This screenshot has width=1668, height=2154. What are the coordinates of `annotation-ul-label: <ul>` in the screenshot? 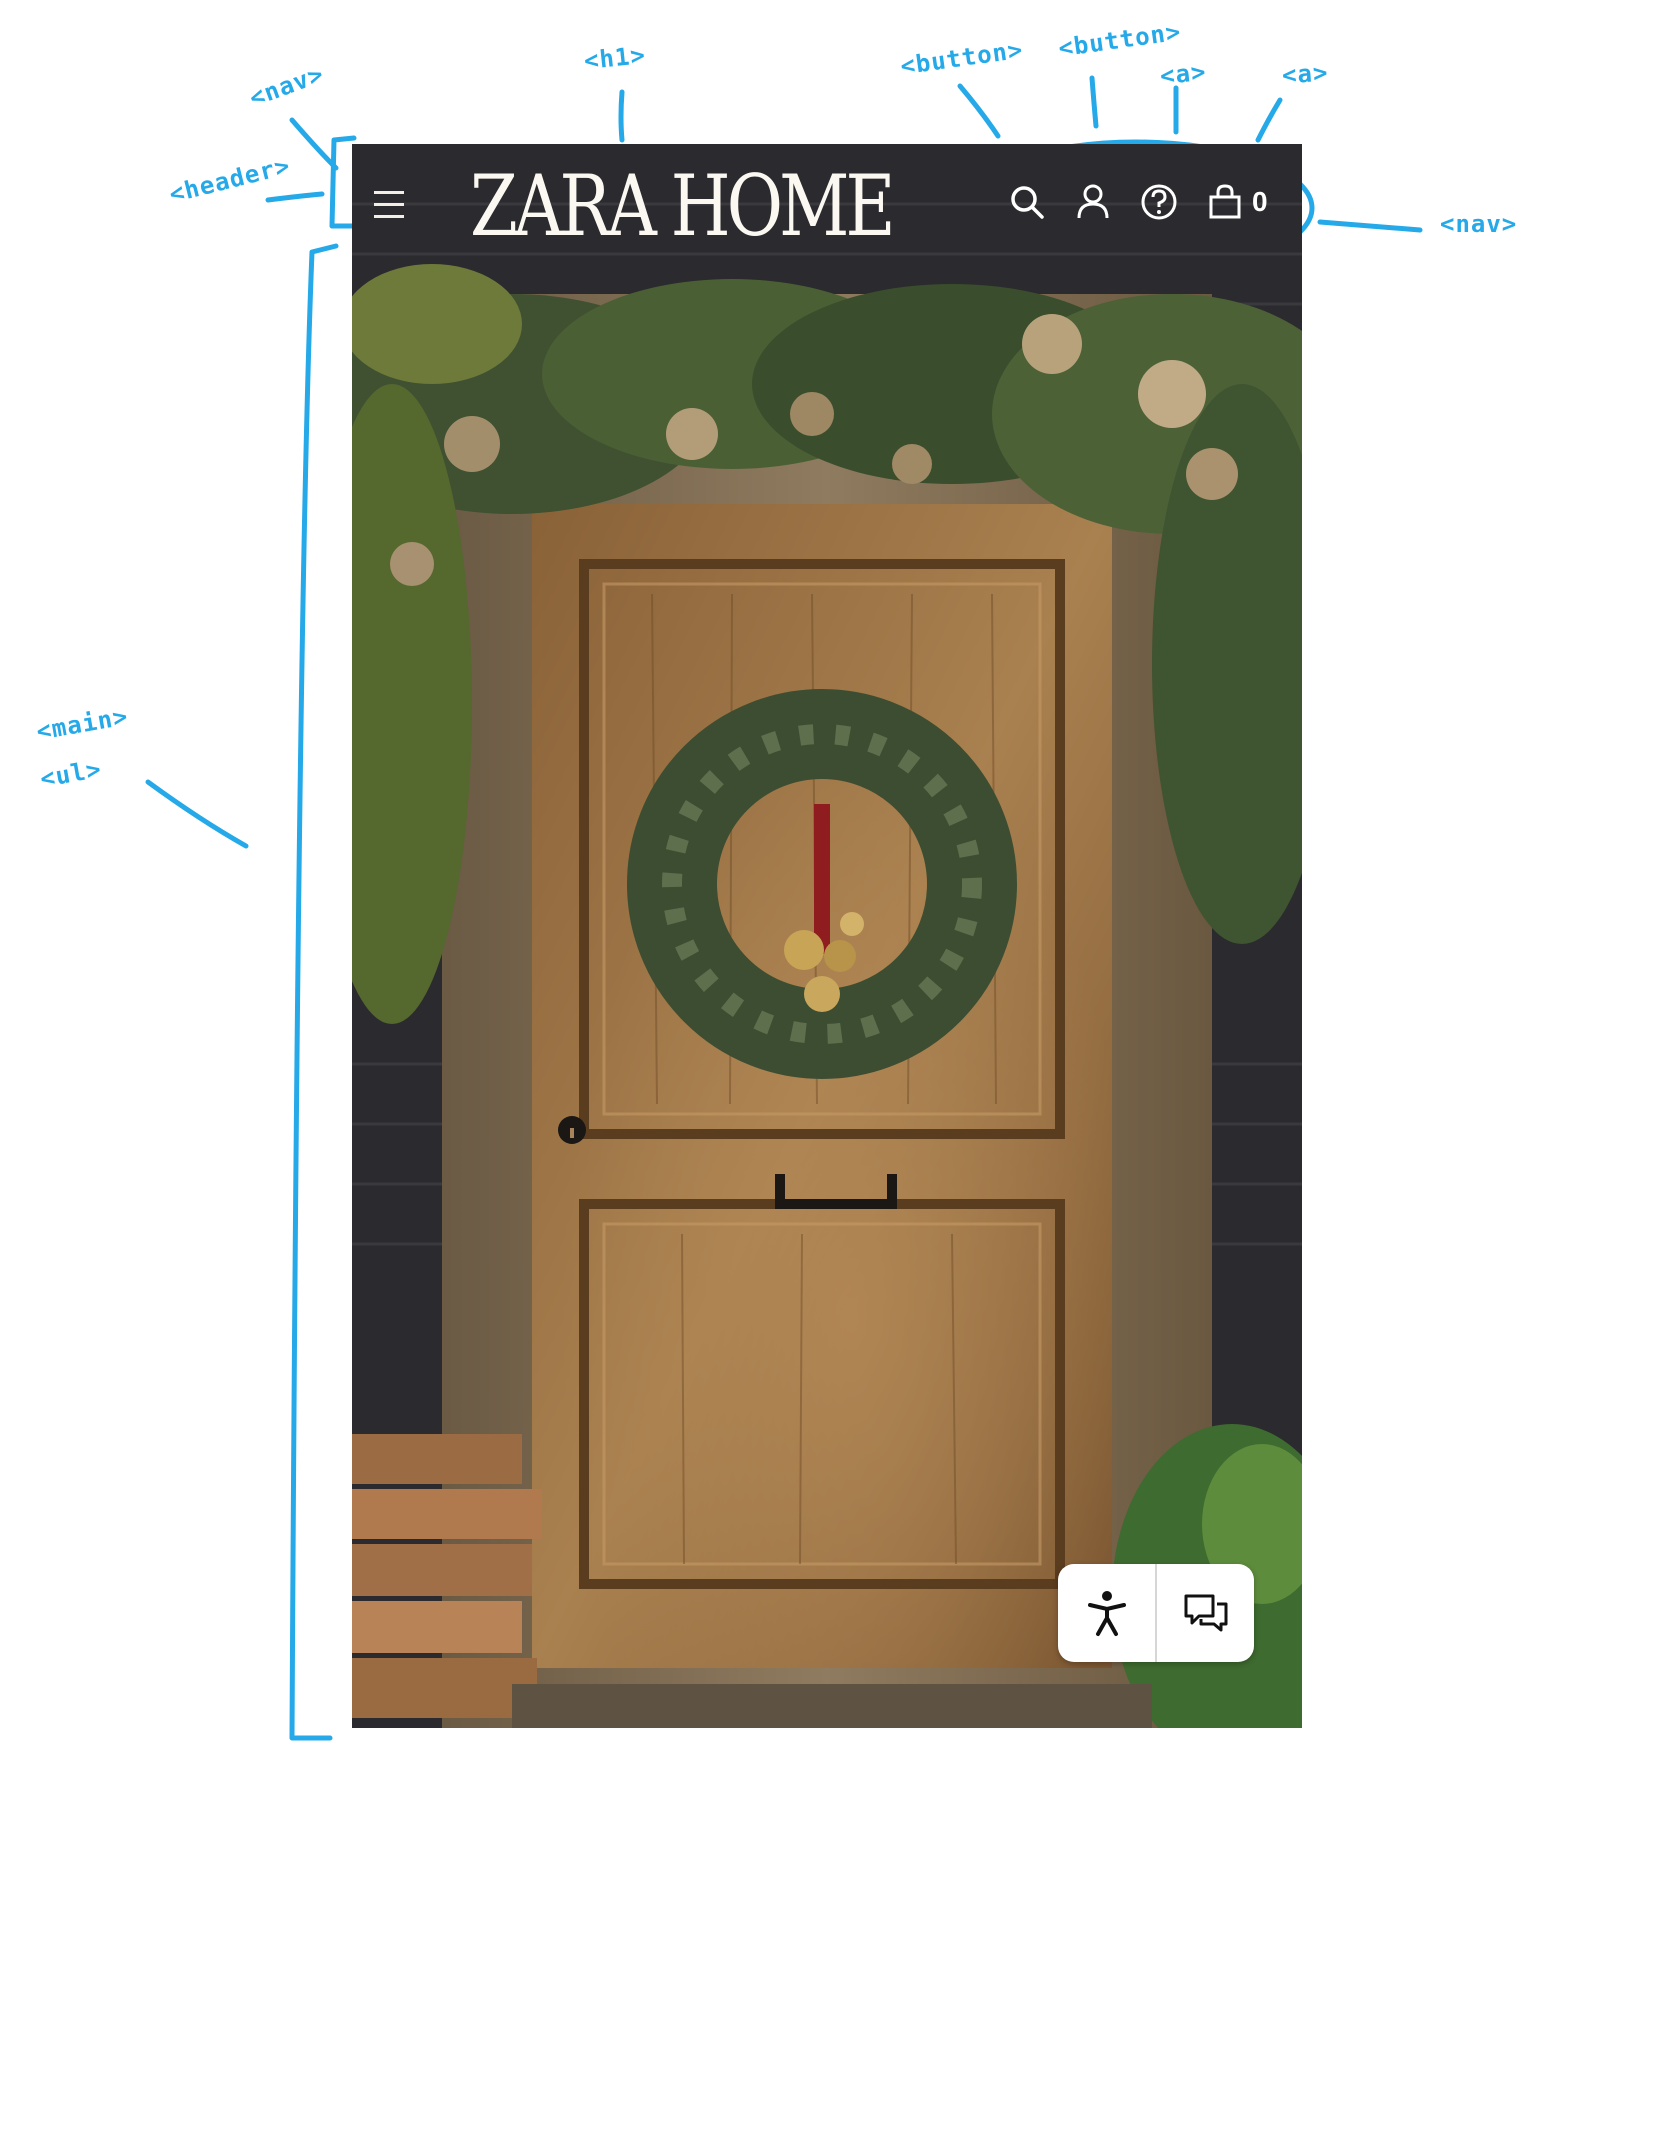 It's located at (71, 774).